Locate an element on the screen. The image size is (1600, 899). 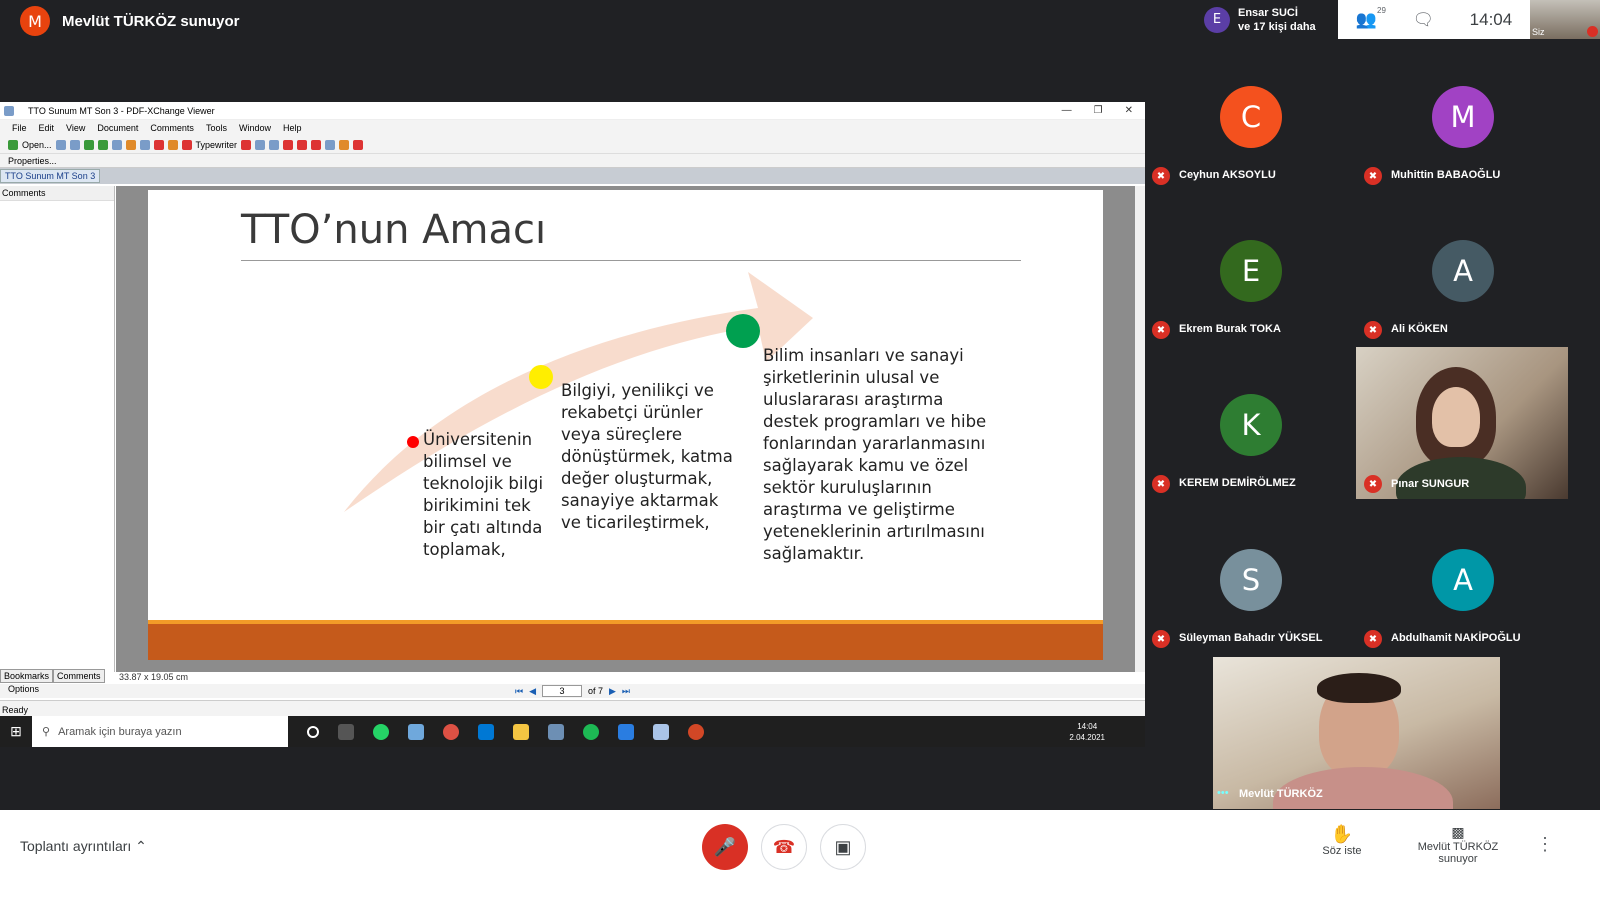
meeting-details-button: Toplantı ayrıntıları ⌃ is located at coordinates (83, 846).